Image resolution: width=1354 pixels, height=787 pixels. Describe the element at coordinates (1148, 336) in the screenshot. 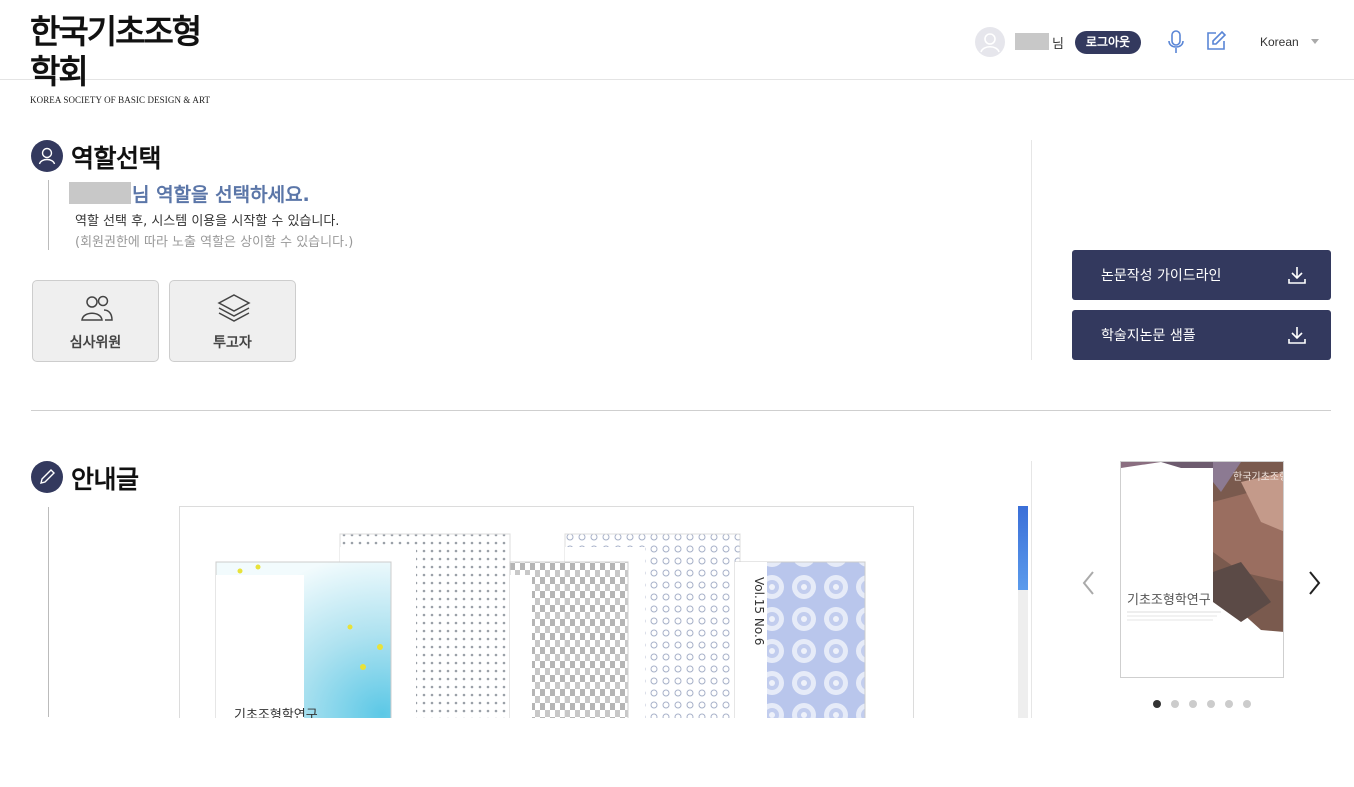

I see `download-button-label: 학술지논문 샘플` at that location.